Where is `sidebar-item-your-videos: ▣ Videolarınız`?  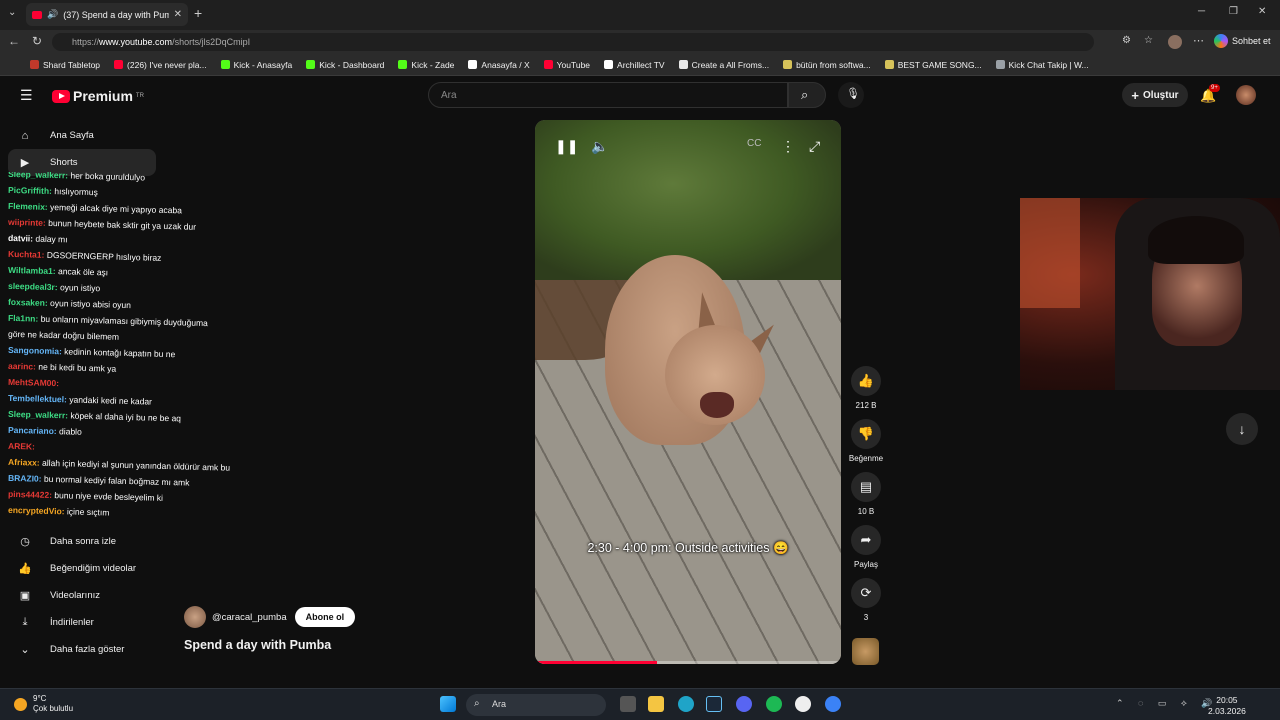
sidebar-item-your-videos: ▣ Videolarınız is located at coordinates (82, 595).